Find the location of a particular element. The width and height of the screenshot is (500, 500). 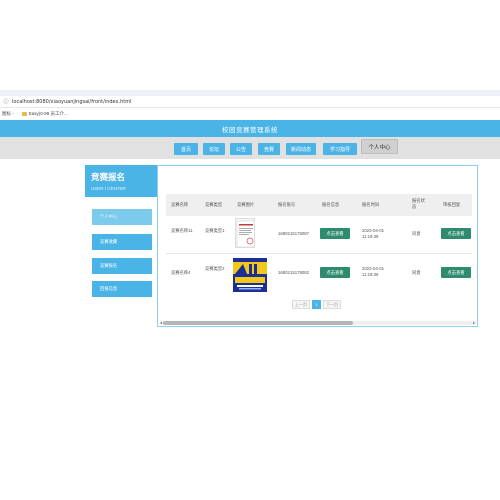

cell-account: 1680215179087 is located at coordinates (294, 233).